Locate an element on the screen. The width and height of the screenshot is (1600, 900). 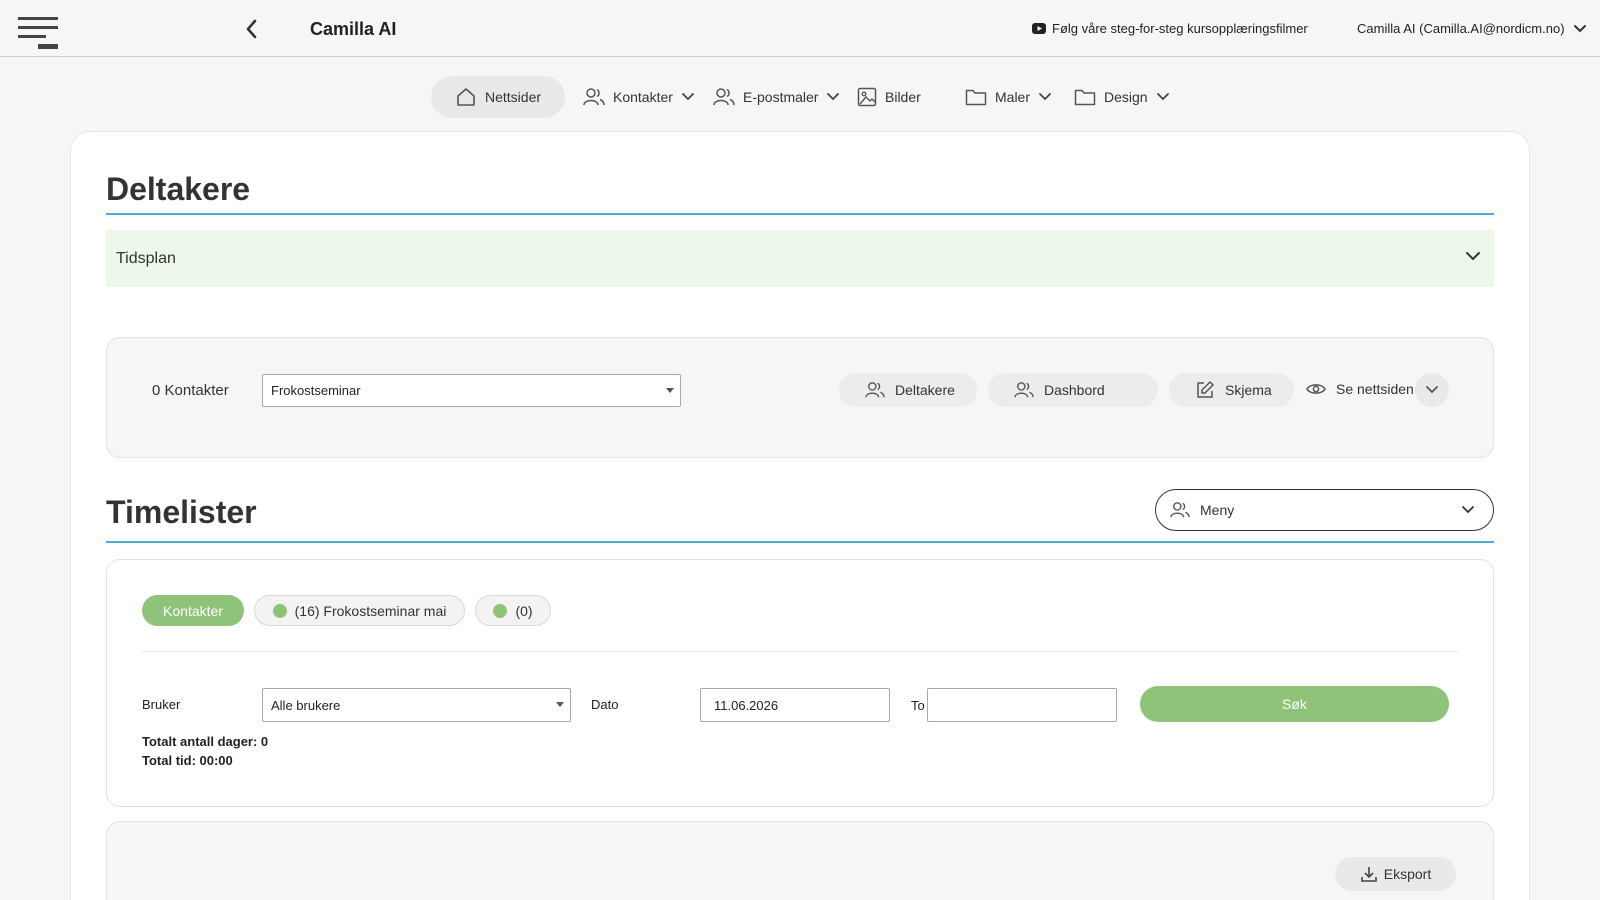
app-title: Camilla AI is located at coordinates (353, 29).